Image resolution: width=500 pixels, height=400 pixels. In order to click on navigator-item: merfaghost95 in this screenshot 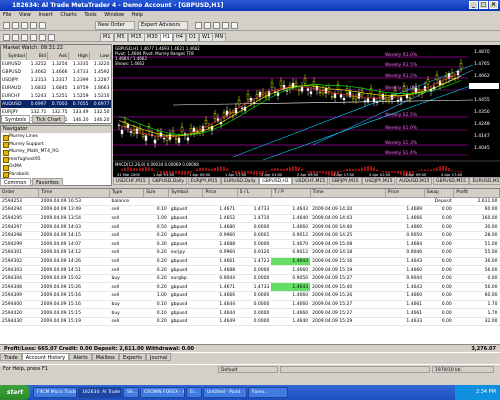, I will do `click(56, 160)`.